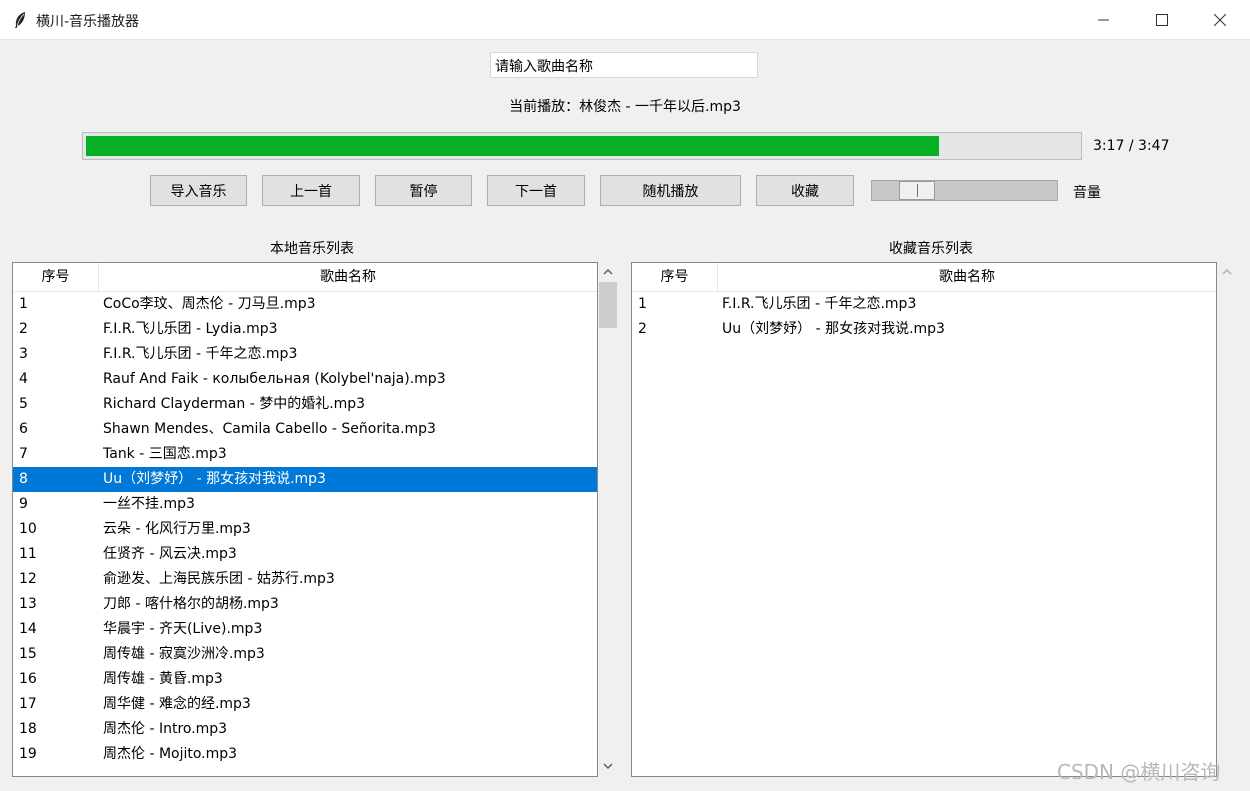 The width and height of the screenshot is (1250, 791). What do you see at coordinates (163, 679) in the screenshot?
I see `row-song-name: 周传雄 - 黄昏.mp3` at bounding box center [163, 679].